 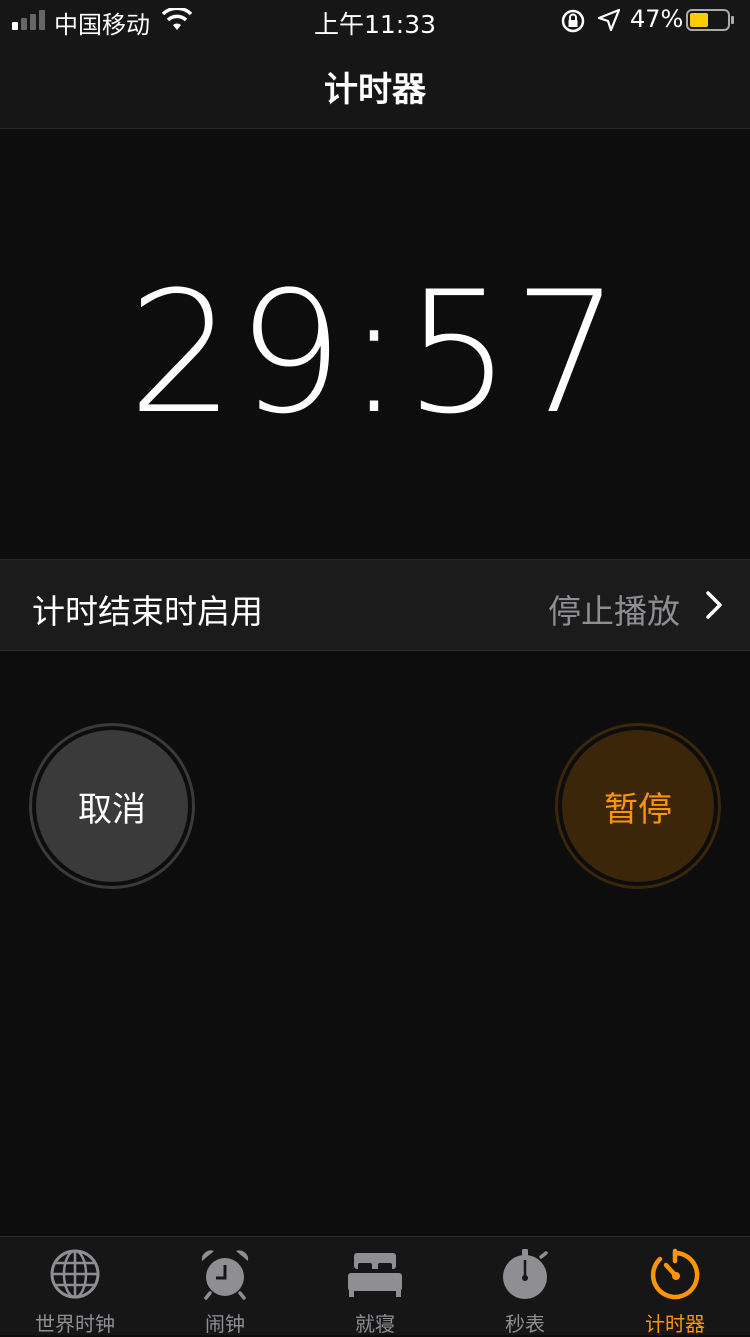 I want to click on stopwatch-icon, so click(x=525, y=1274).